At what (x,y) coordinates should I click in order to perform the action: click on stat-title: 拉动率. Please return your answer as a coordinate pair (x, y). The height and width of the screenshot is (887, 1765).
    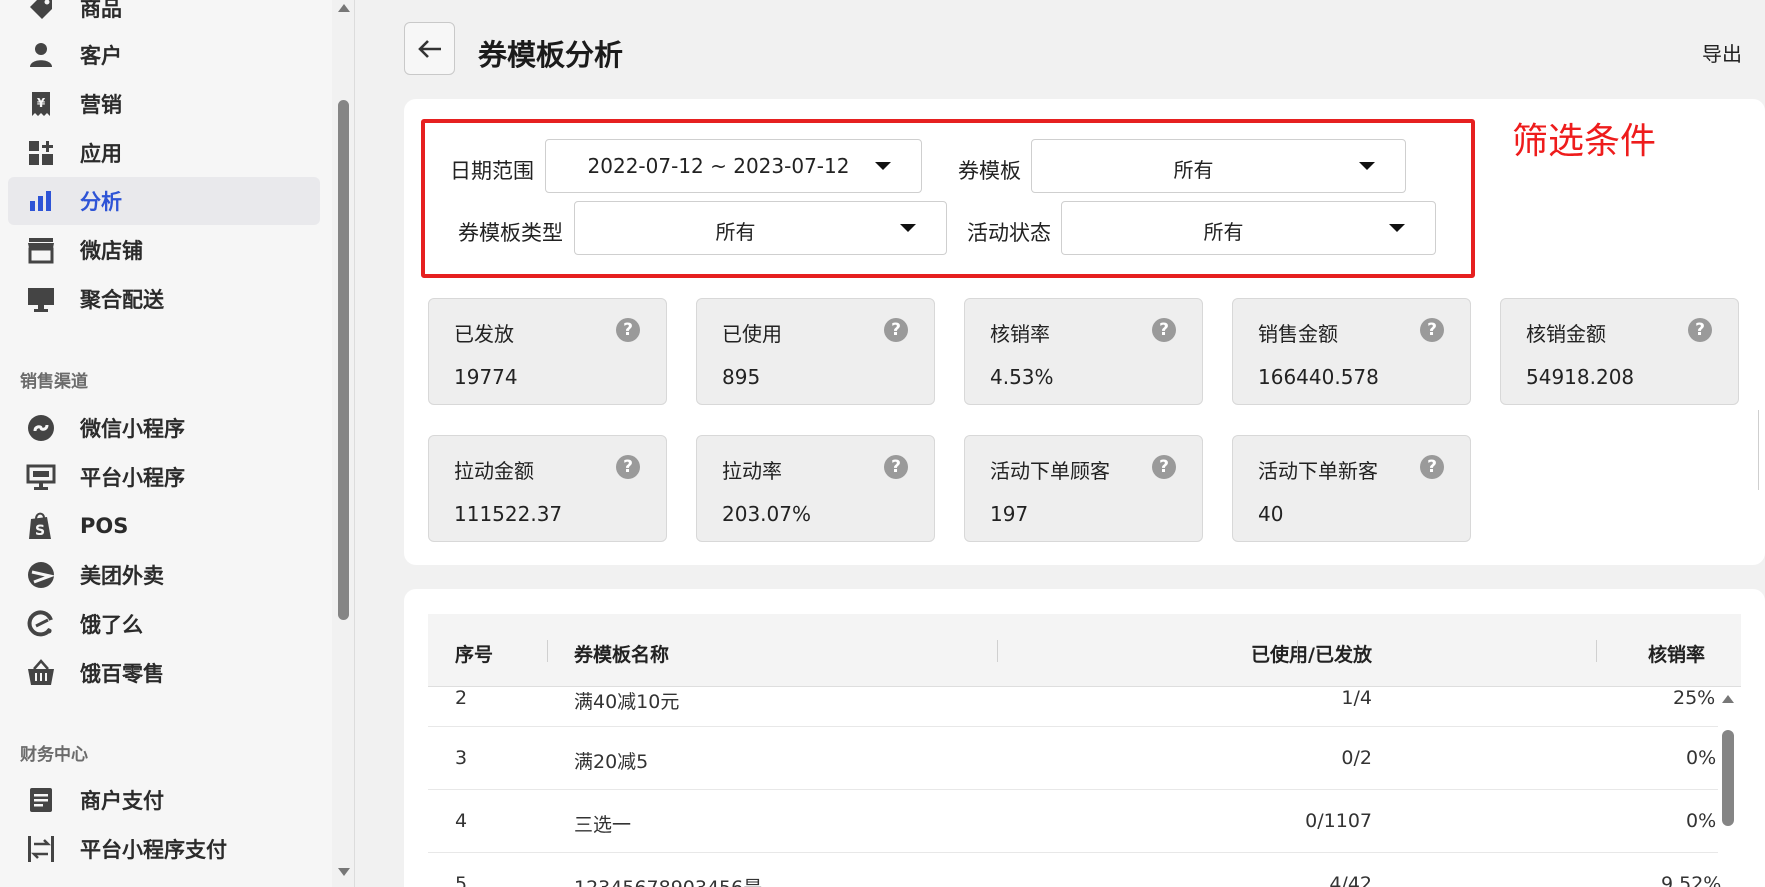
    Looking at the image, I should click on (752, 471).